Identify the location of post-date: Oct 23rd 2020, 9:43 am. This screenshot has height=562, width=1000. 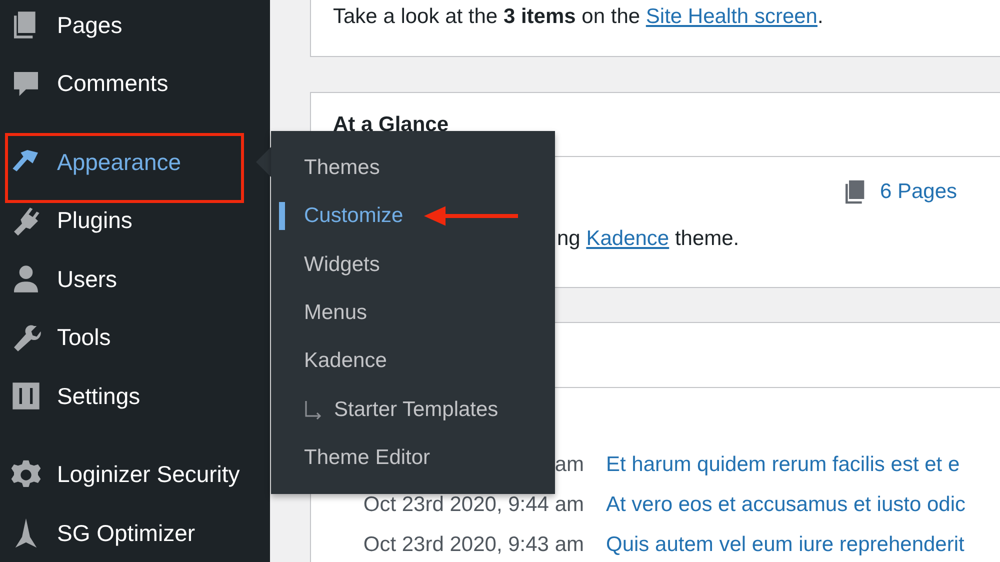
(473, 545).